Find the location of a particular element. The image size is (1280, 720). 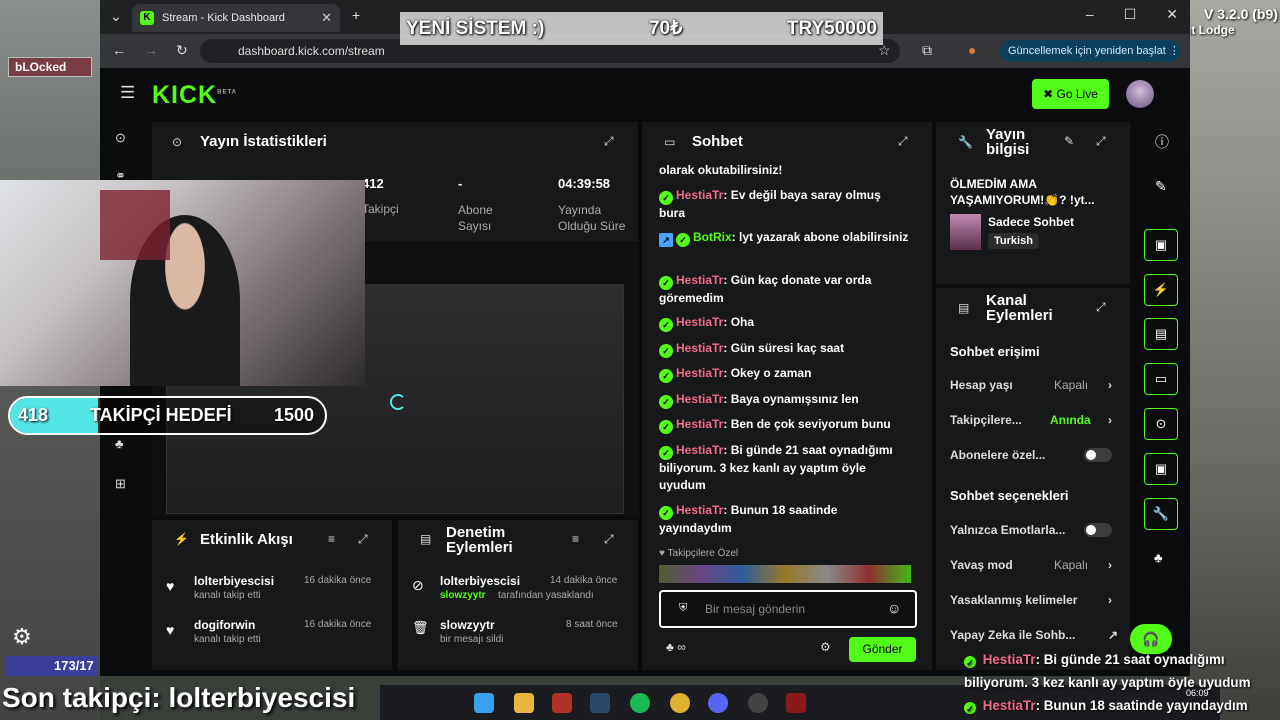

emoji-icon: ☺ is located at coordinates (894, 608).